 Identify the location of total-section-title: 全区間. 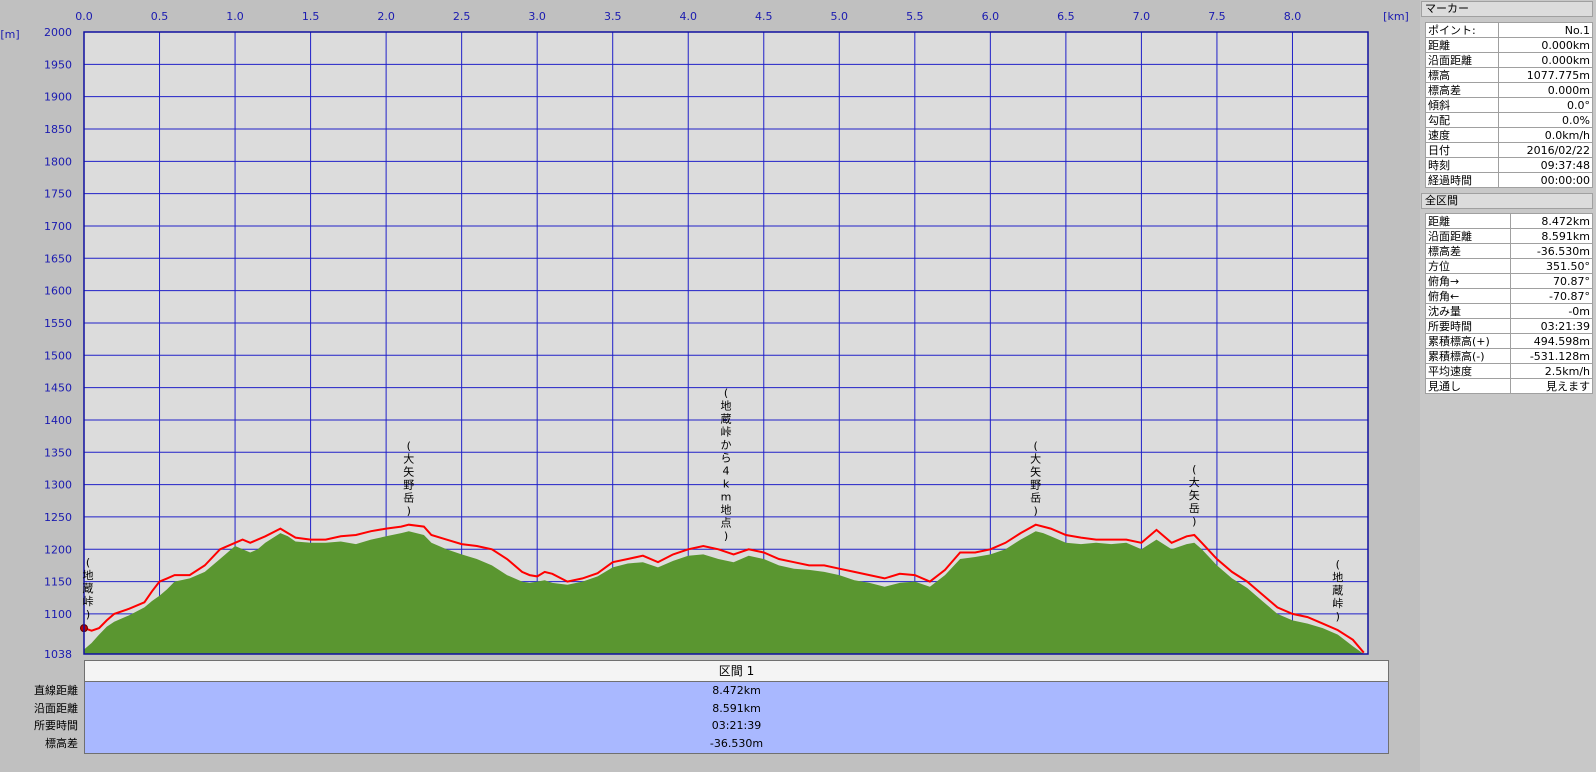
(1441, 200).